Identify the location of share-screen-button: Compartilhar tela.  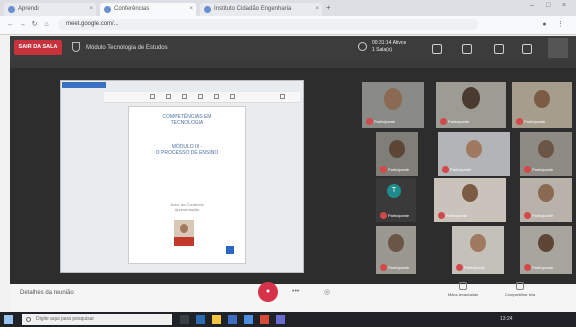
(520, 289).